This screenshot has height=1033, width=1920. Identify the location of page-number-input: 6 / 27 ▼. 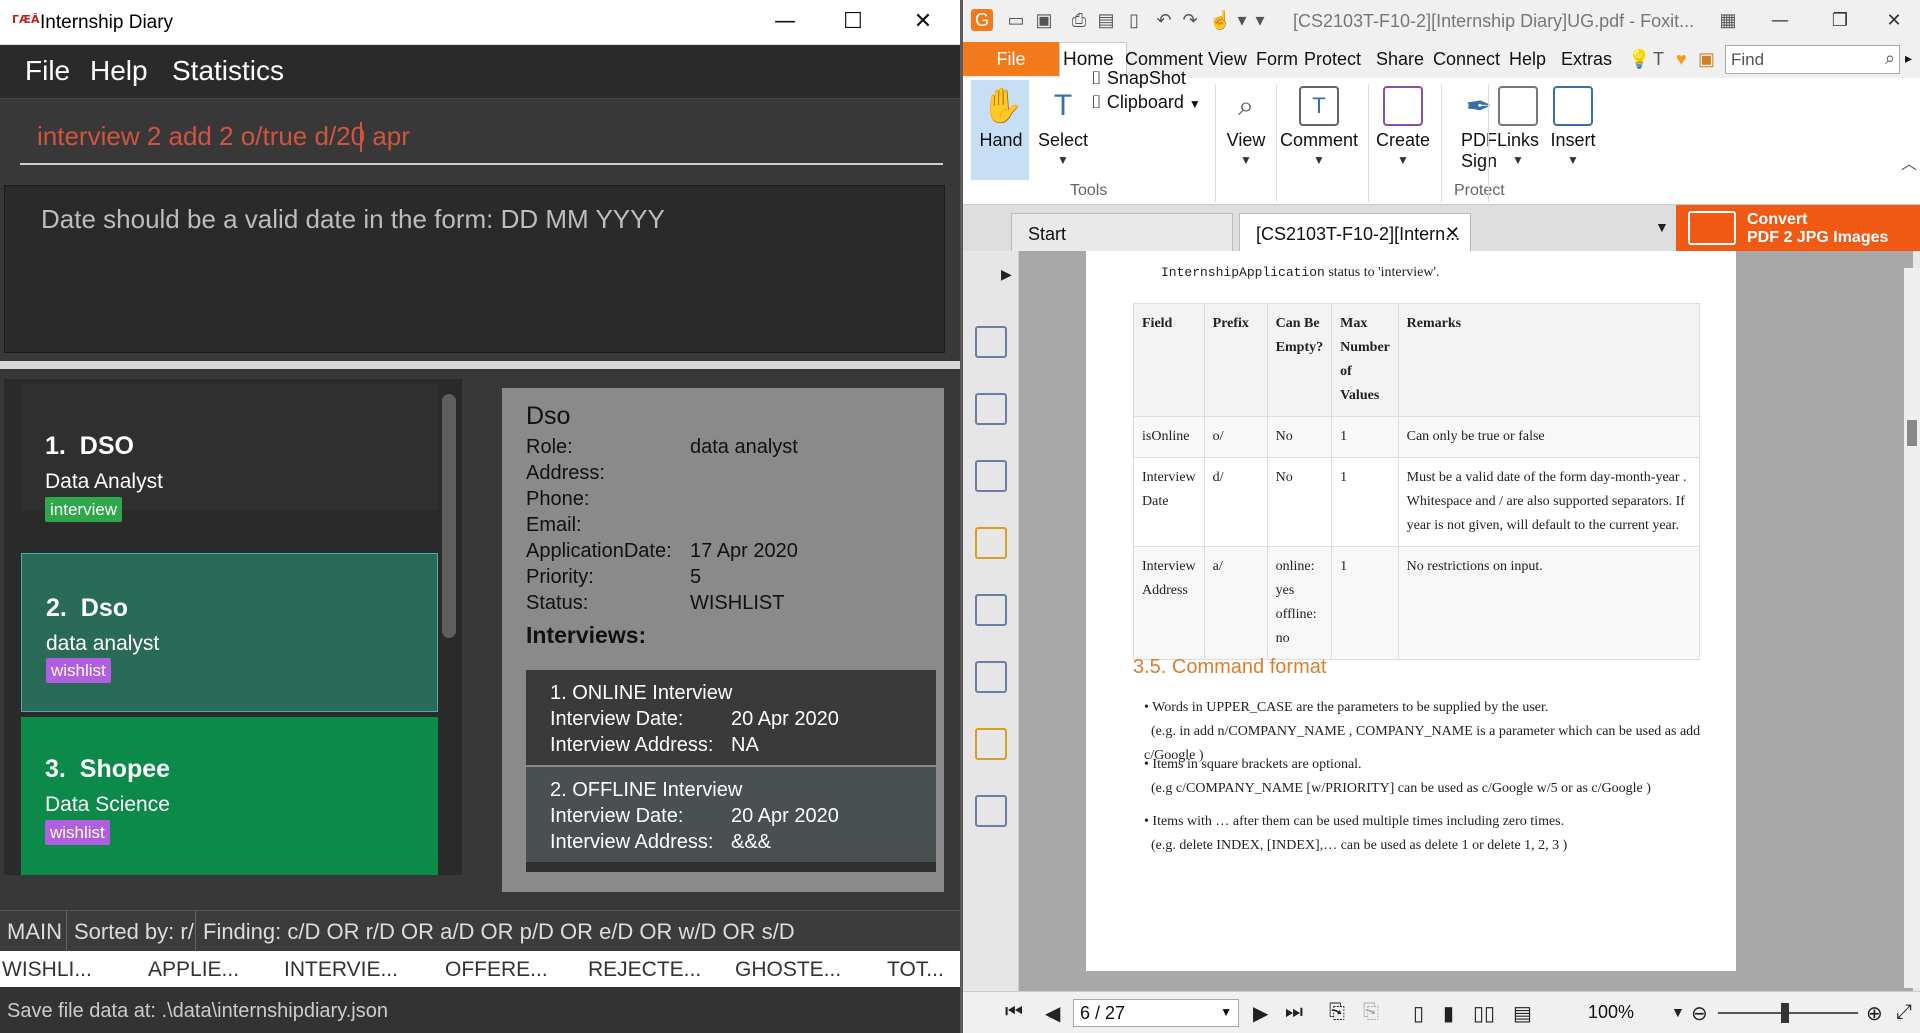
(1156, 1013).